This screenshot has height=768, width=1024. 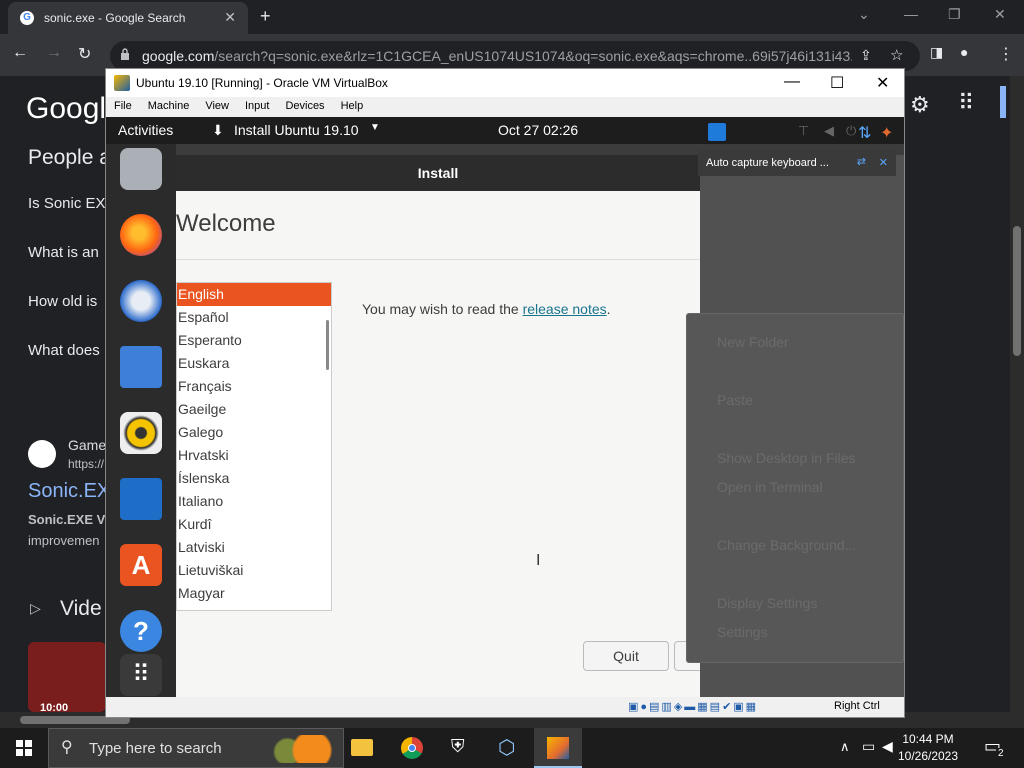 I want to click on rhythmbox-icon, so click(x=141, y=433).